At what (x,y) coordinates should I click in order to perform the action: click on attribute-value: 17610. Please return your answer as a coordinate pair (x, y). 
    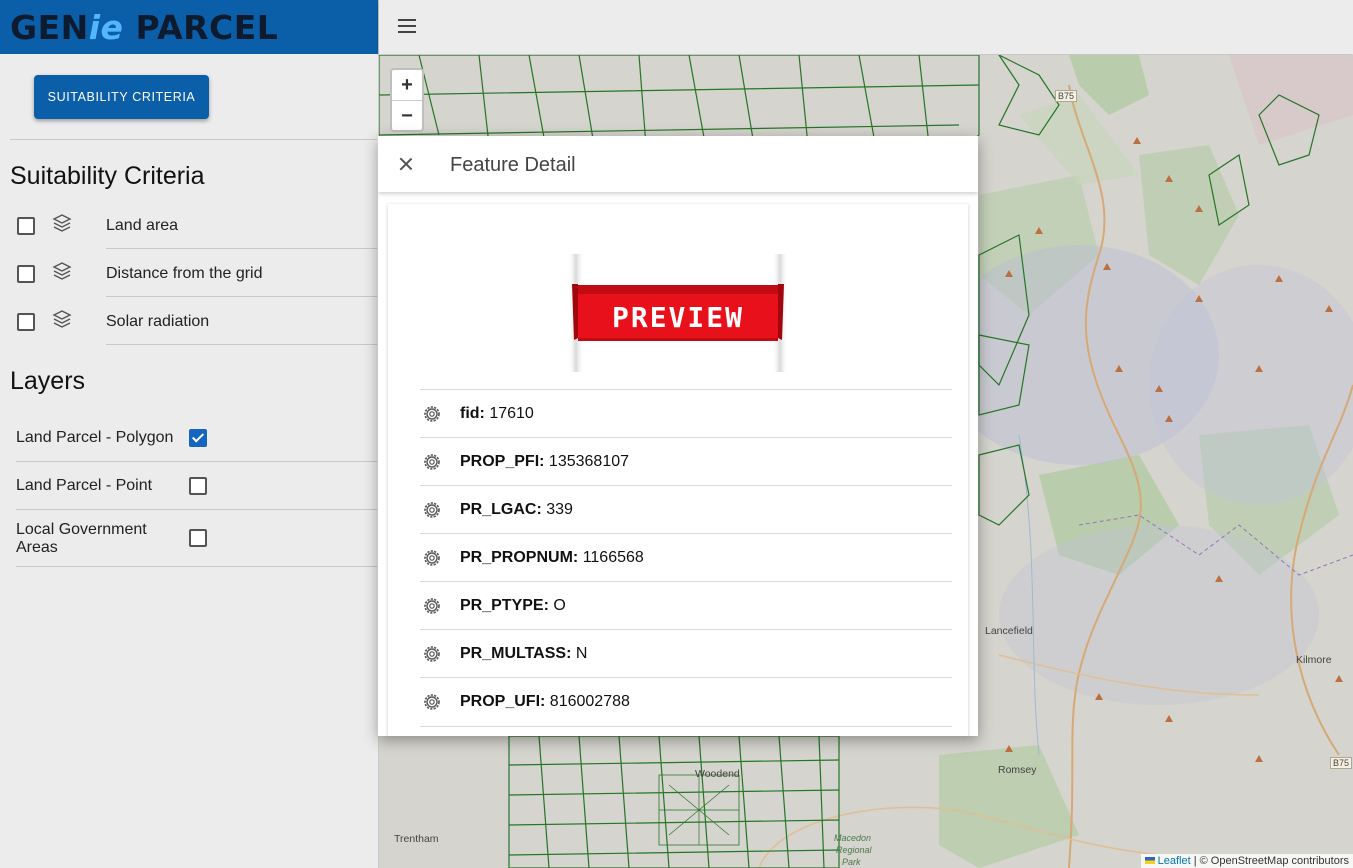
    Looking at the image, I should click on (511, 413).